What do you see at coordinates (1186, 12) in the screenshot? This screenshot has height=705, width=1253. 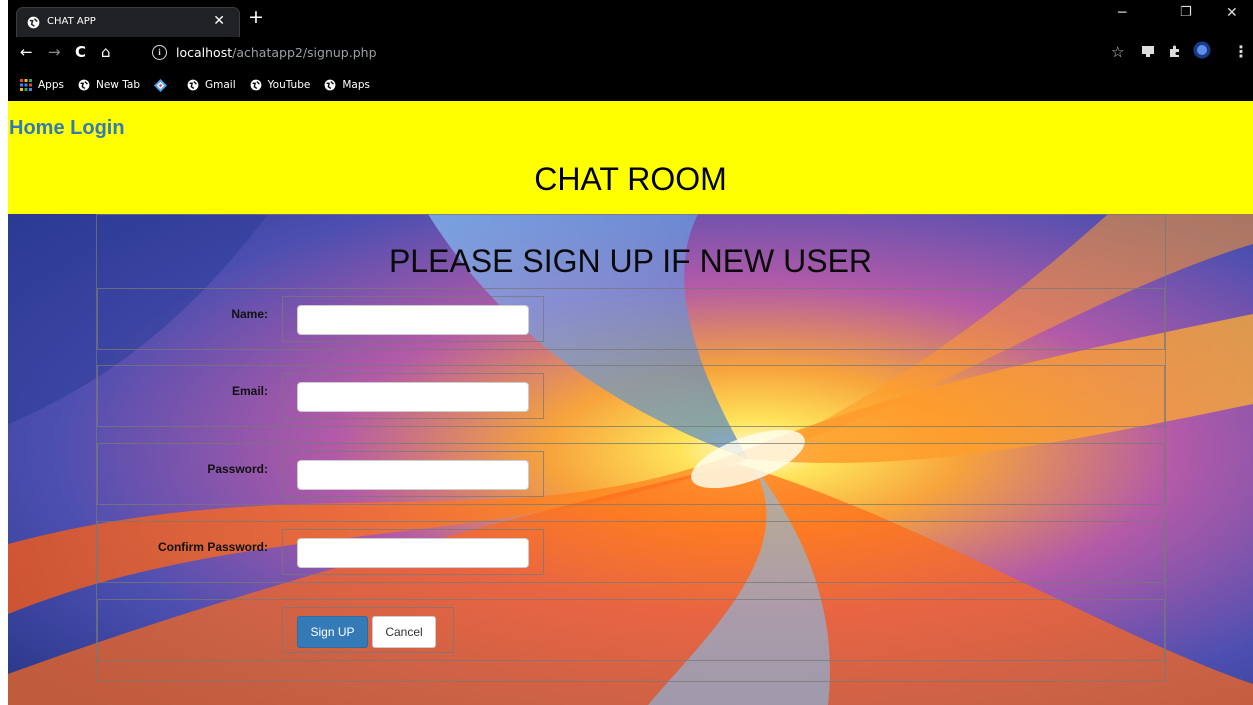 I see `restore-icon: ❐` at bounding box center [1186, 12].